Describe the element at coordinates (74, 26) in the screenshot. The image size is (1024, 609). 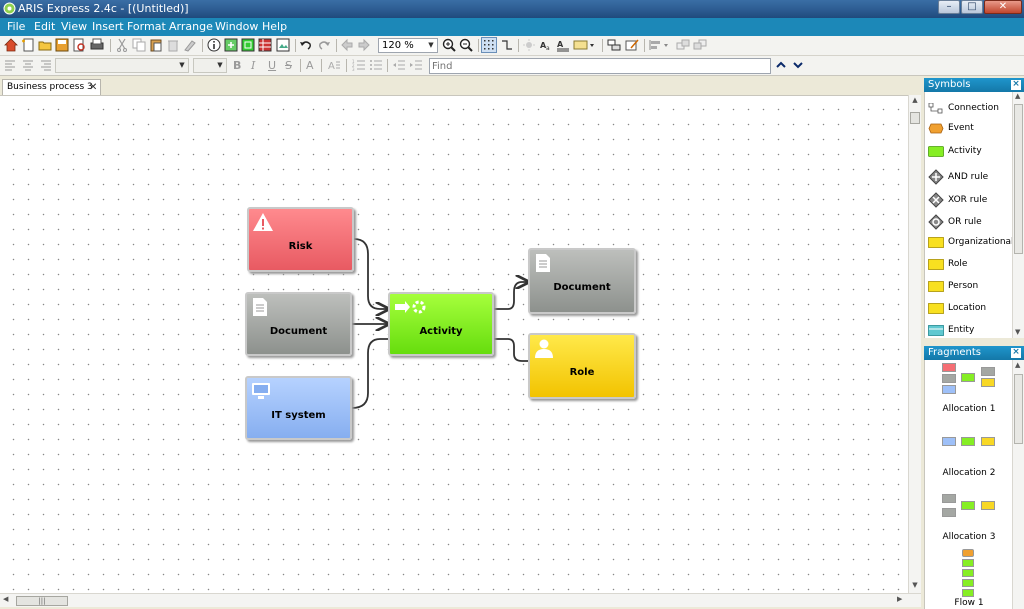
I see `menu-view: View` at that location.